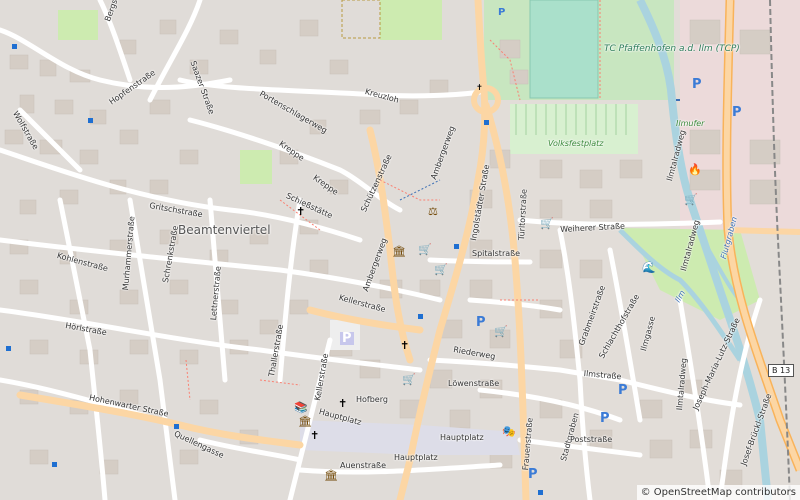 The width and height of the screenshot is (800, 500). What do you see at coordinates (781, 370) in the screenshot?
I see `road-shield-b13: B 13` at bounding box center [781, 370].